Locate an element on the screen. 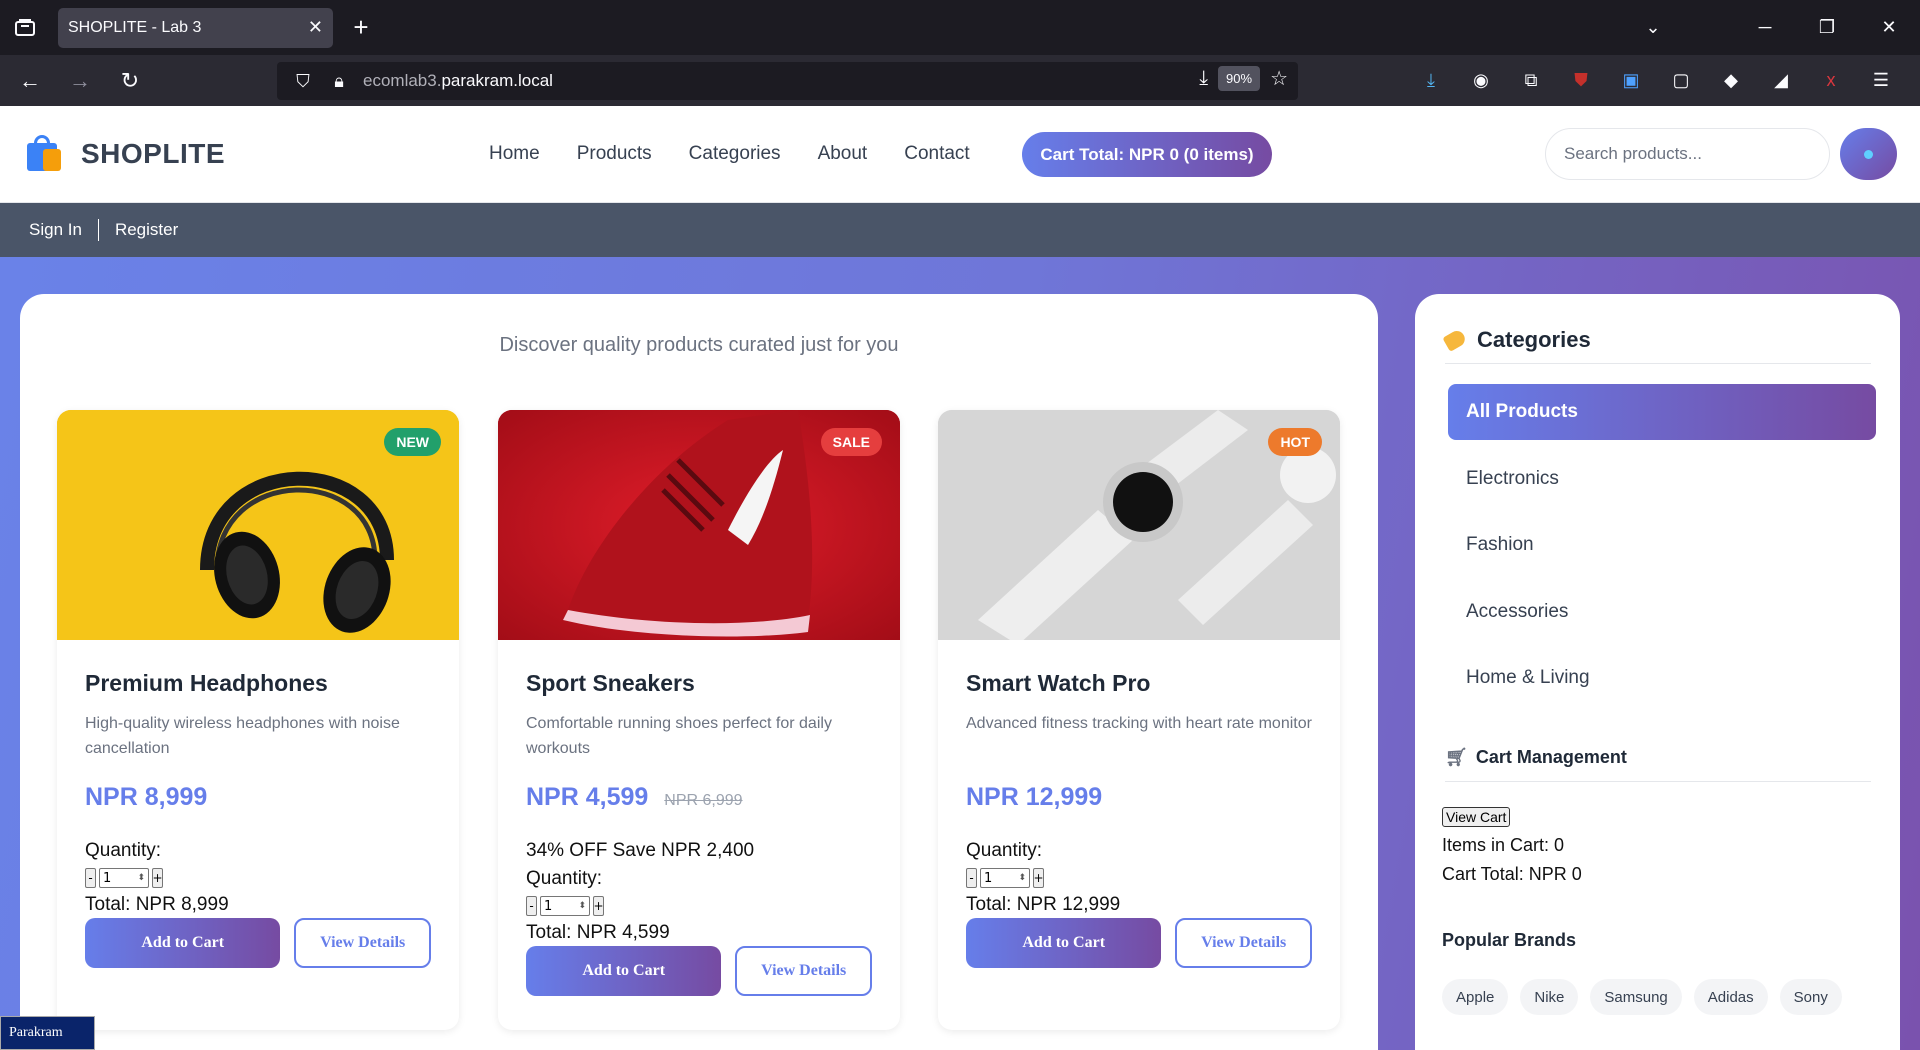  tab-overview-button is located at coordinates (25, 27).